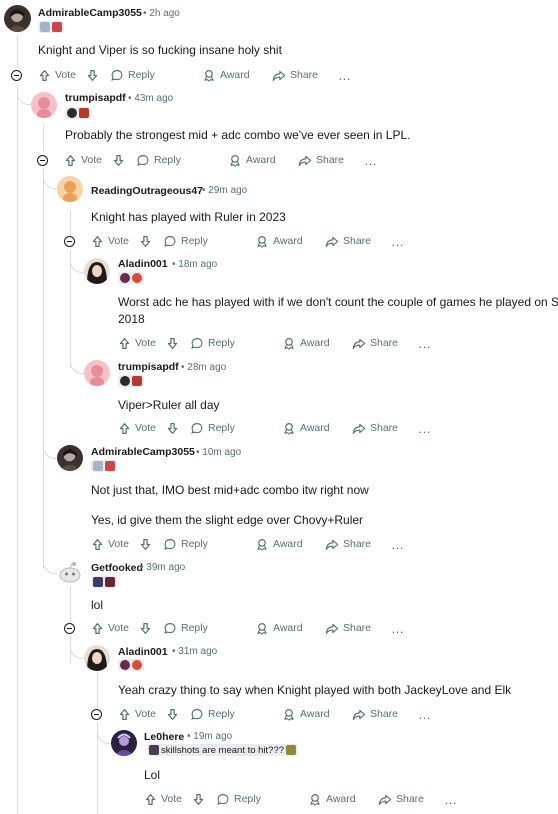  What do you see at coordinates (146, 714) in the screenshot?
I see `vote-label: Vote` at bounding box center [146, 714].